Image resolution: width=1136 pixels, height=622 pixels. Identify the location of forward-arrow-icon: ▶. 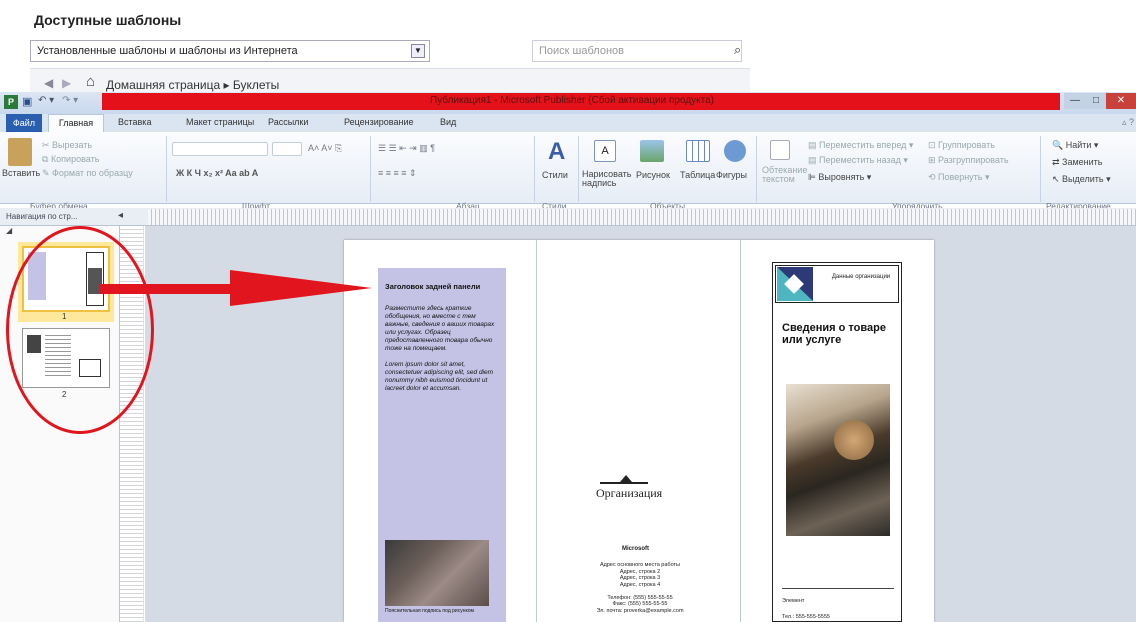
(66, 83).